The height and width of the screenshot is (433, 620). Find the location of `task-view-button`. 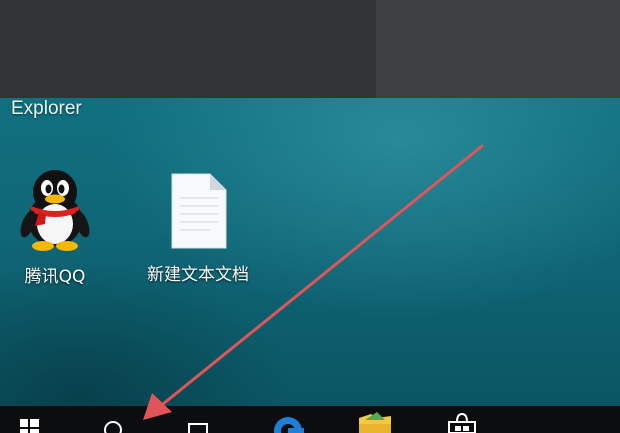

task-view-button is located at coordinates (198, 419).